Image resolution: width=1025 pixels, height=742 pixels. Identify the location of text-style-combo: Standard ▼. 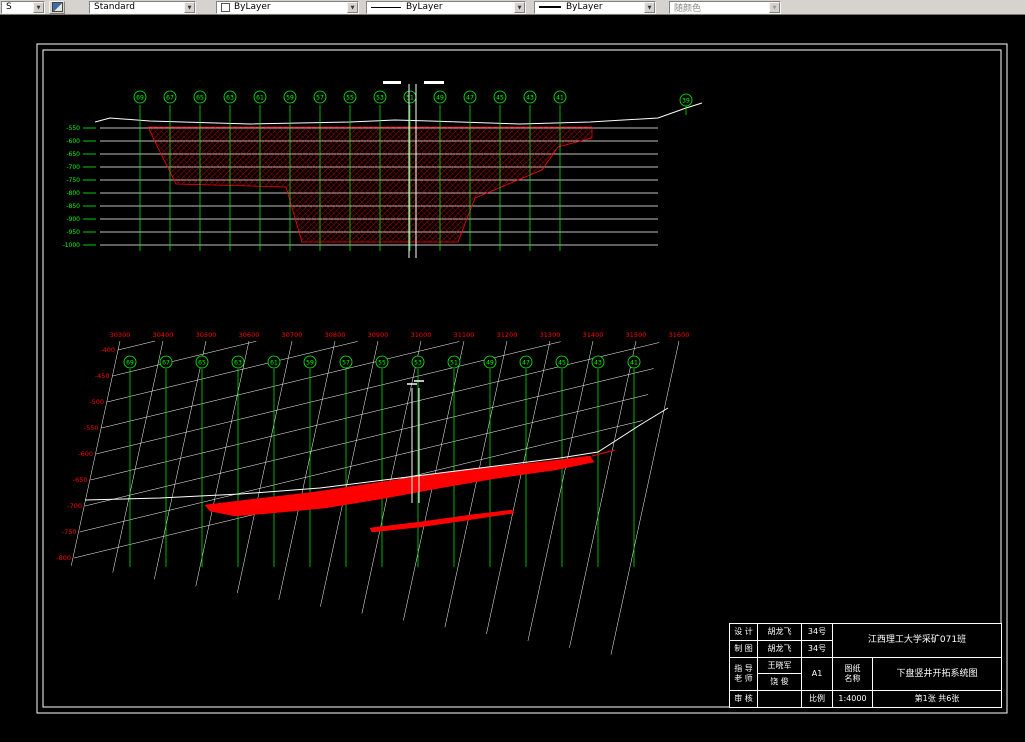
(142, 7).